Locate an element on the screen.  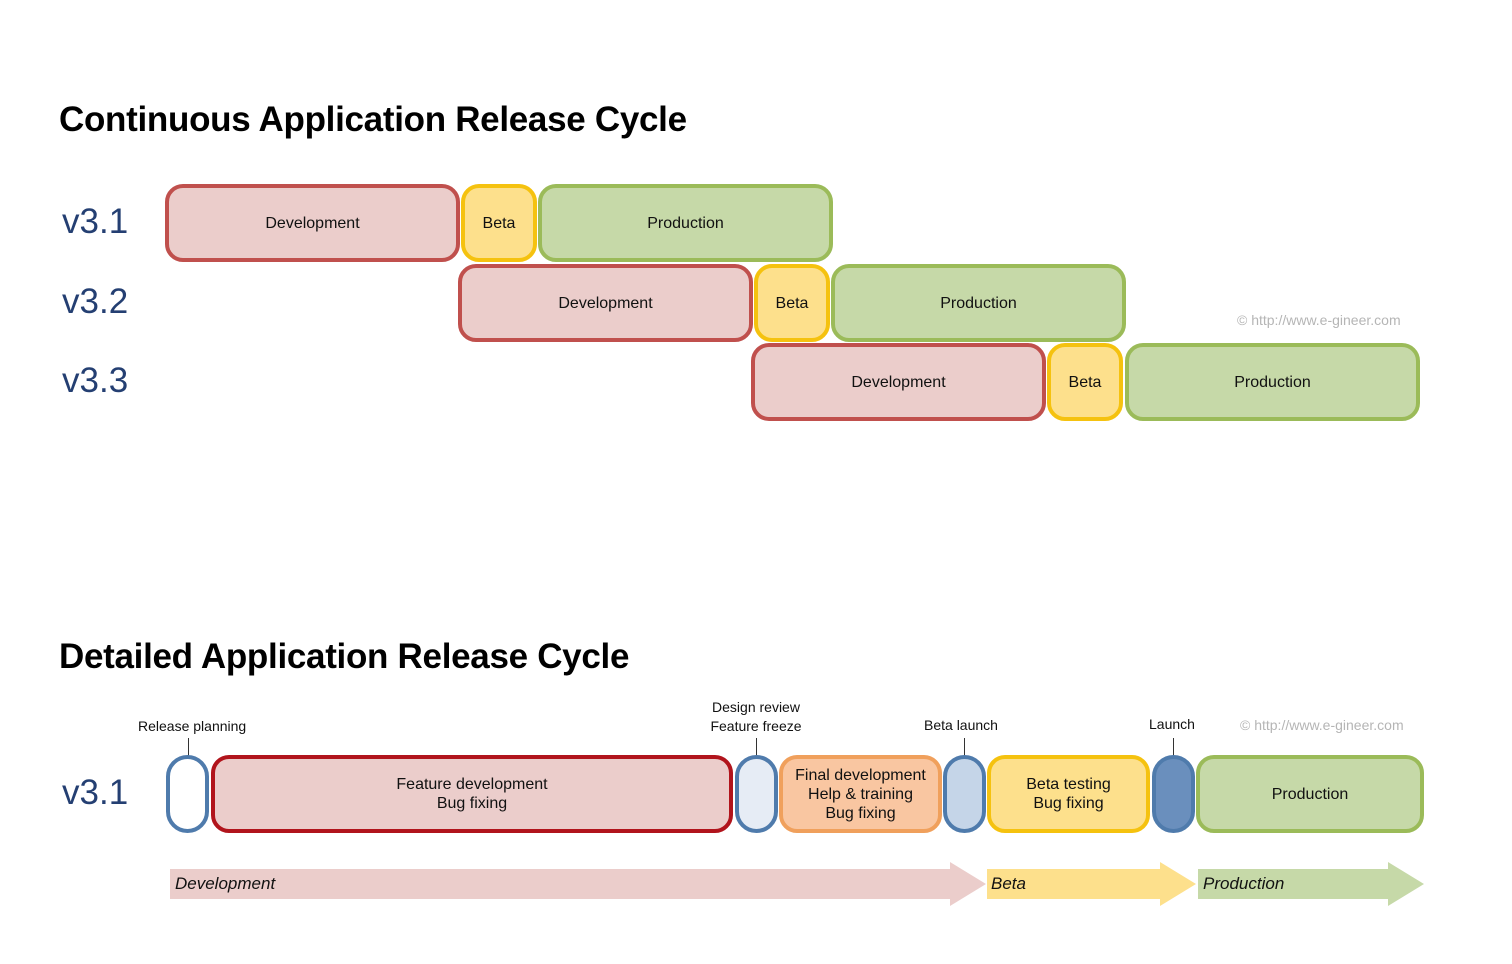
development-arrow is located at coordinates (578, 884).